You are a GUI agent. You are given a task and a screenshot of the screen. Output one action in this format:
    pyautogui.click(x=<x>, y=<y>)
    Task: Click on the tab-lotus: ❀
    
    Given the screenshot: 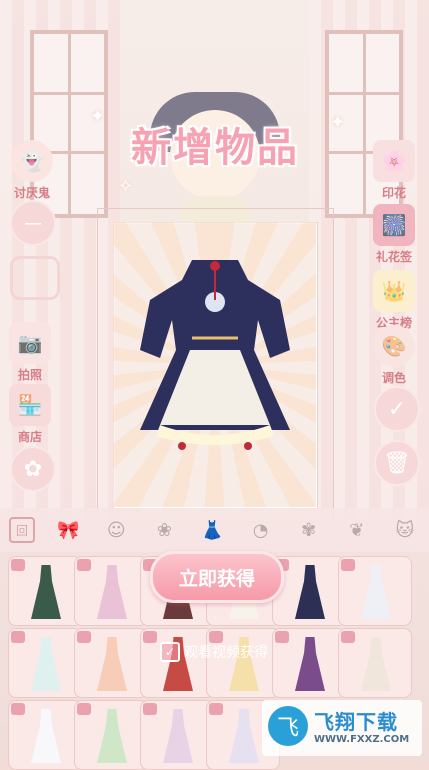 What is the action you would take?
    pyautogui.click(x=164, y=530)
    